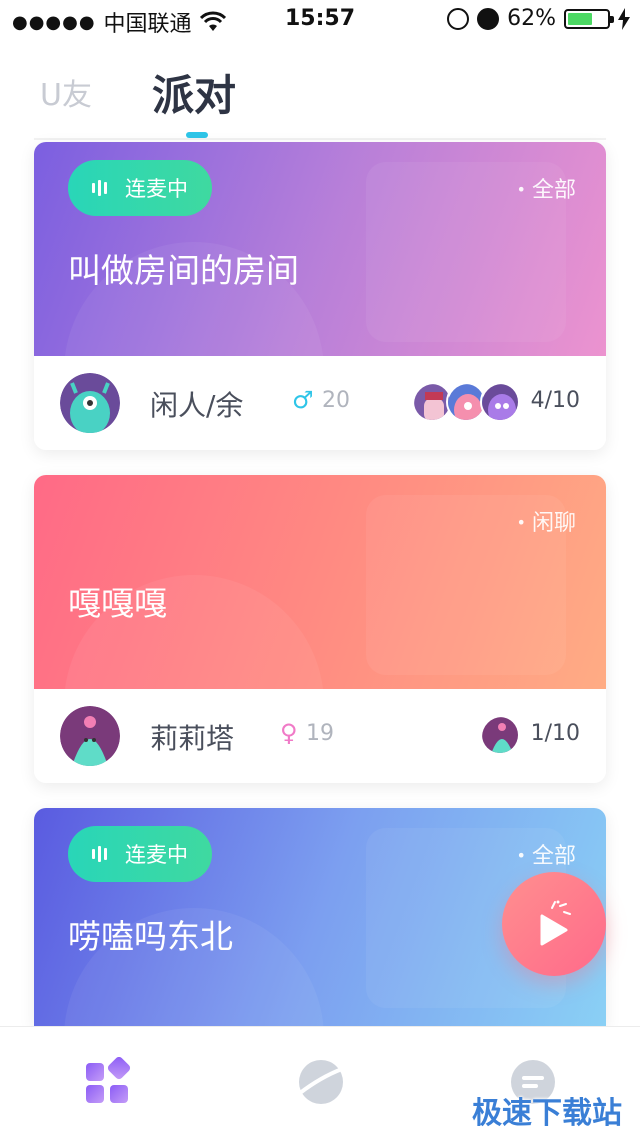  I want to click on tab-party: 派对, so click(194, 92).